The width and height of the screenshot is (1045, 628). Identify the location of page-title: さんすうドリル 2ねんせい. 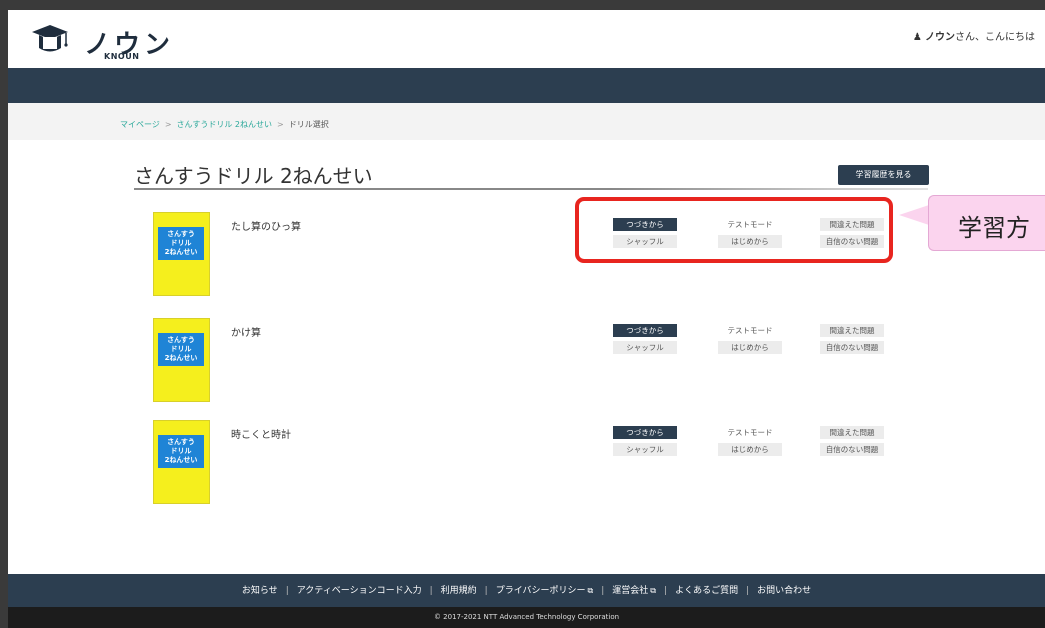
(253, 176).